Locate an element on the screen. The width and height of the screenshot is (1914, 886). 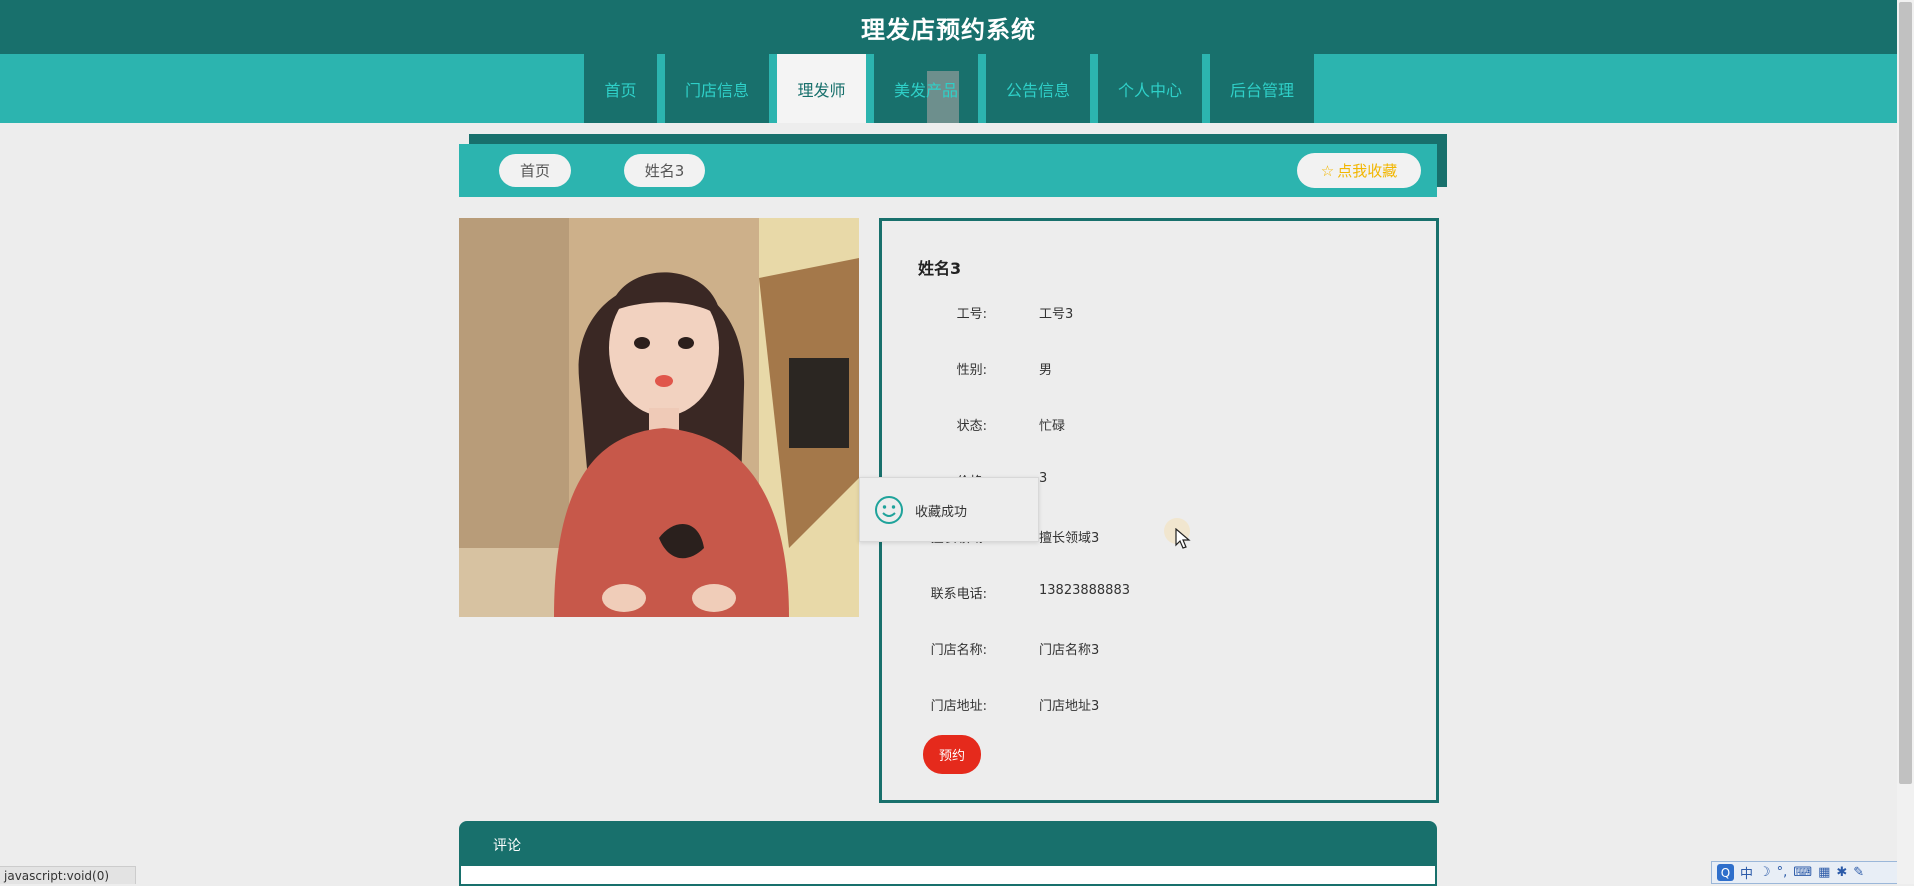
detail-label: 门店名称: is located at coordinates (958, 650).